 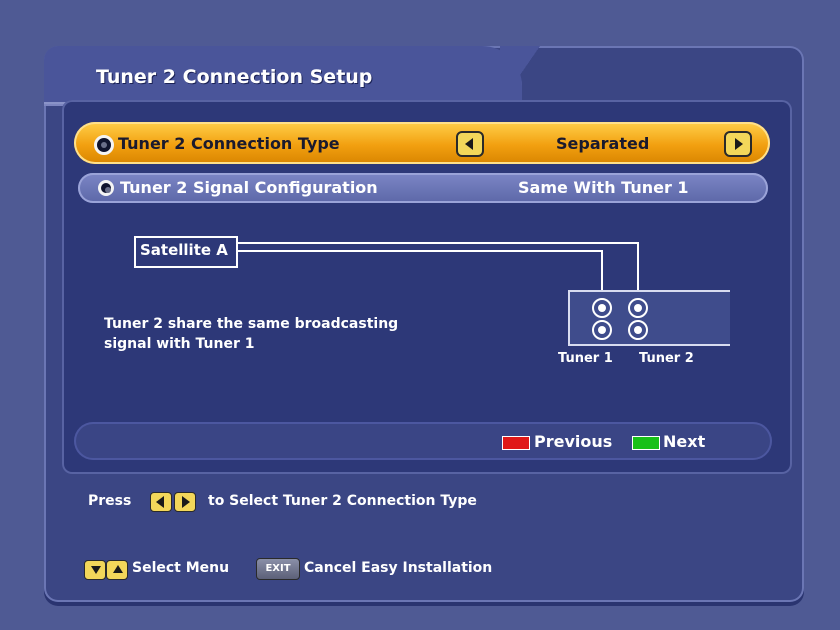 What do you see at coordinates (278, 569) in the screenshot?
I see `exit-key-icon: EXIT` at bounding box center [278, 569].